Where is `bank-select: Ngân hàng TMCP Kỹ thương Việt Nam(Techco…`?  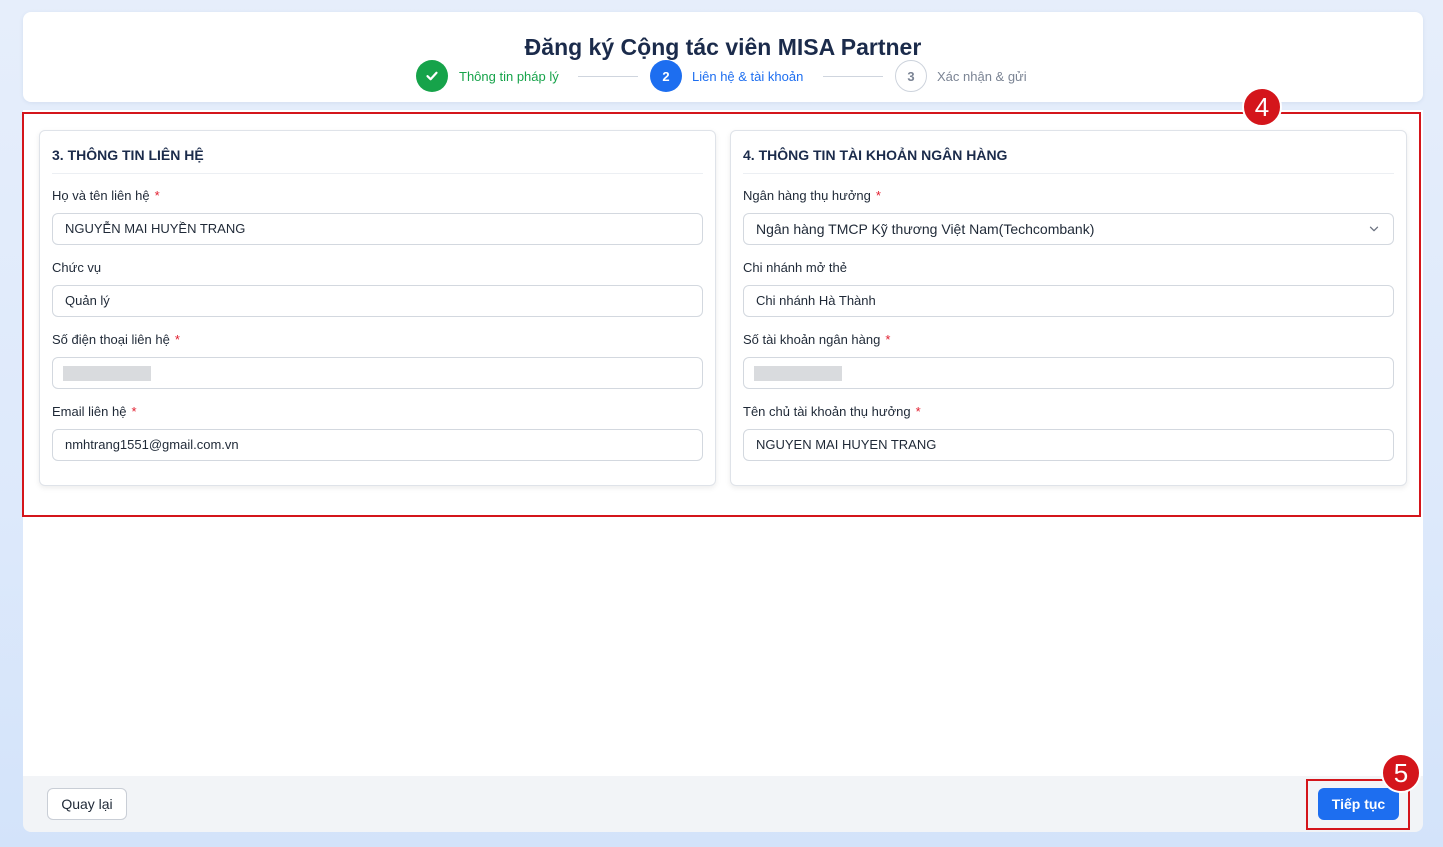
bank-select: Ngân hàng TMCP Kỹ thương Việt Nam(Techco… is located at coordinates (1068, 229).